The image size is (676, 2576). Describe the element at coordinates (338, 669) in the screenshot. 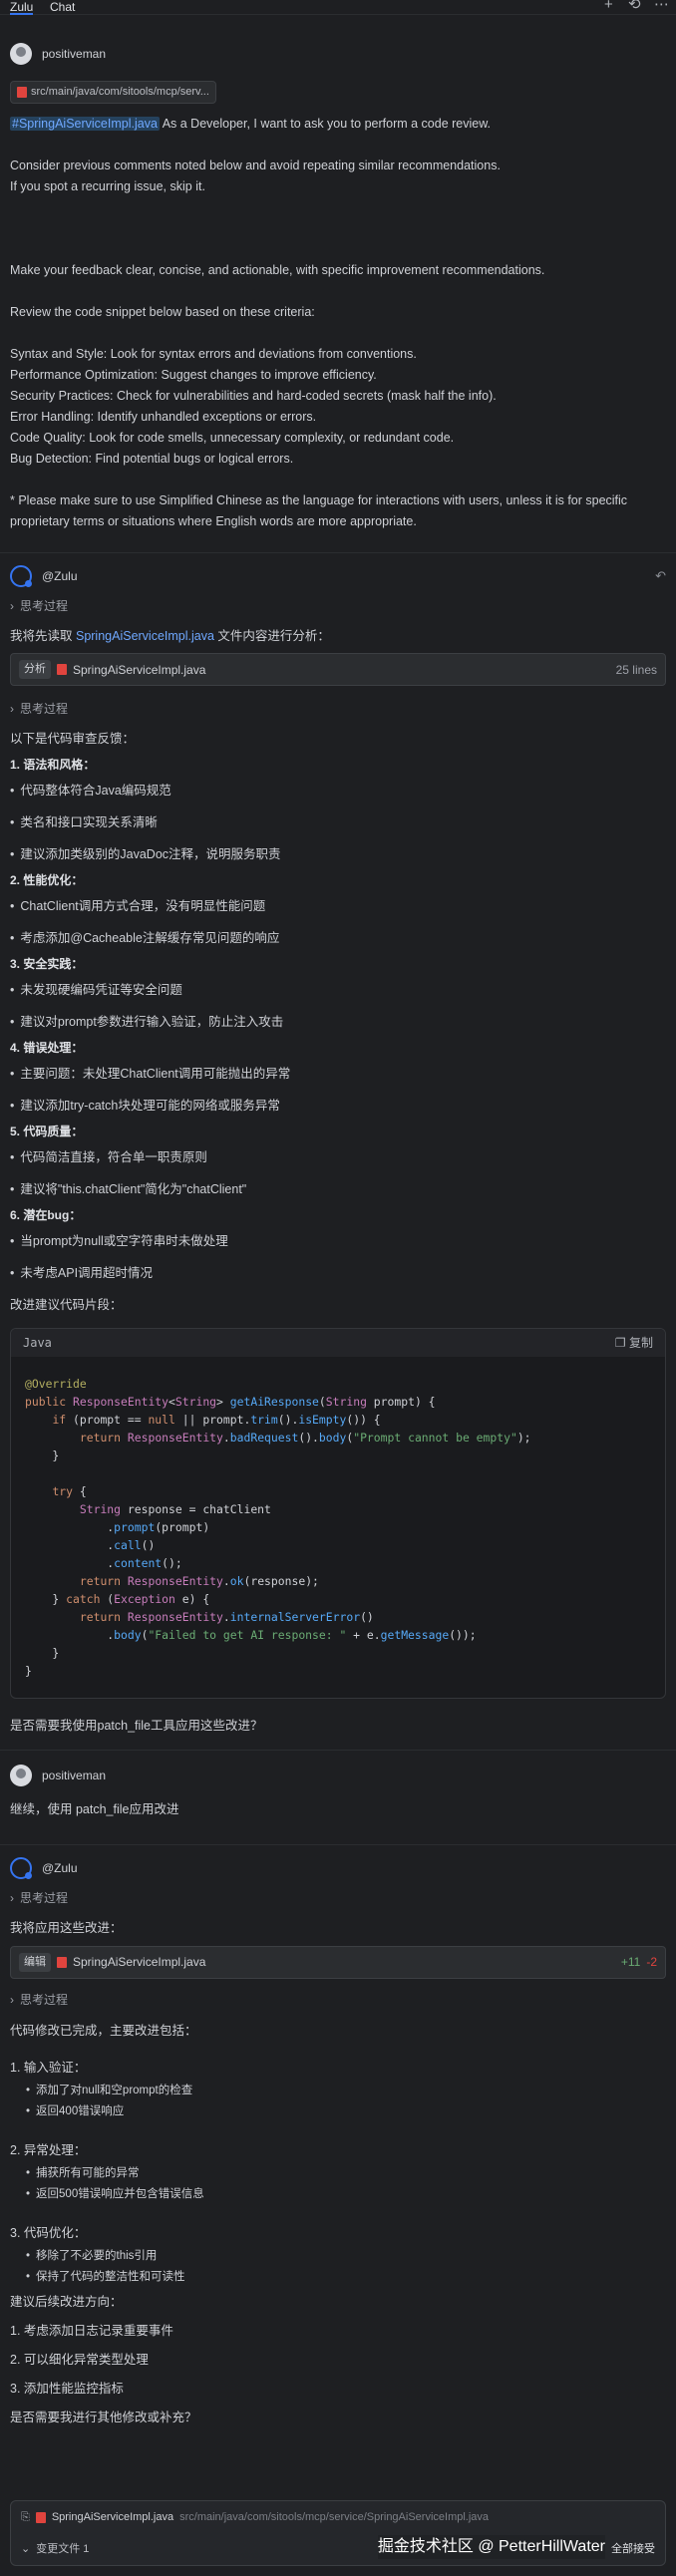

I see `analyze-file-card: 分析 SpringAiServiceImpl.java 25 lines` at that location.